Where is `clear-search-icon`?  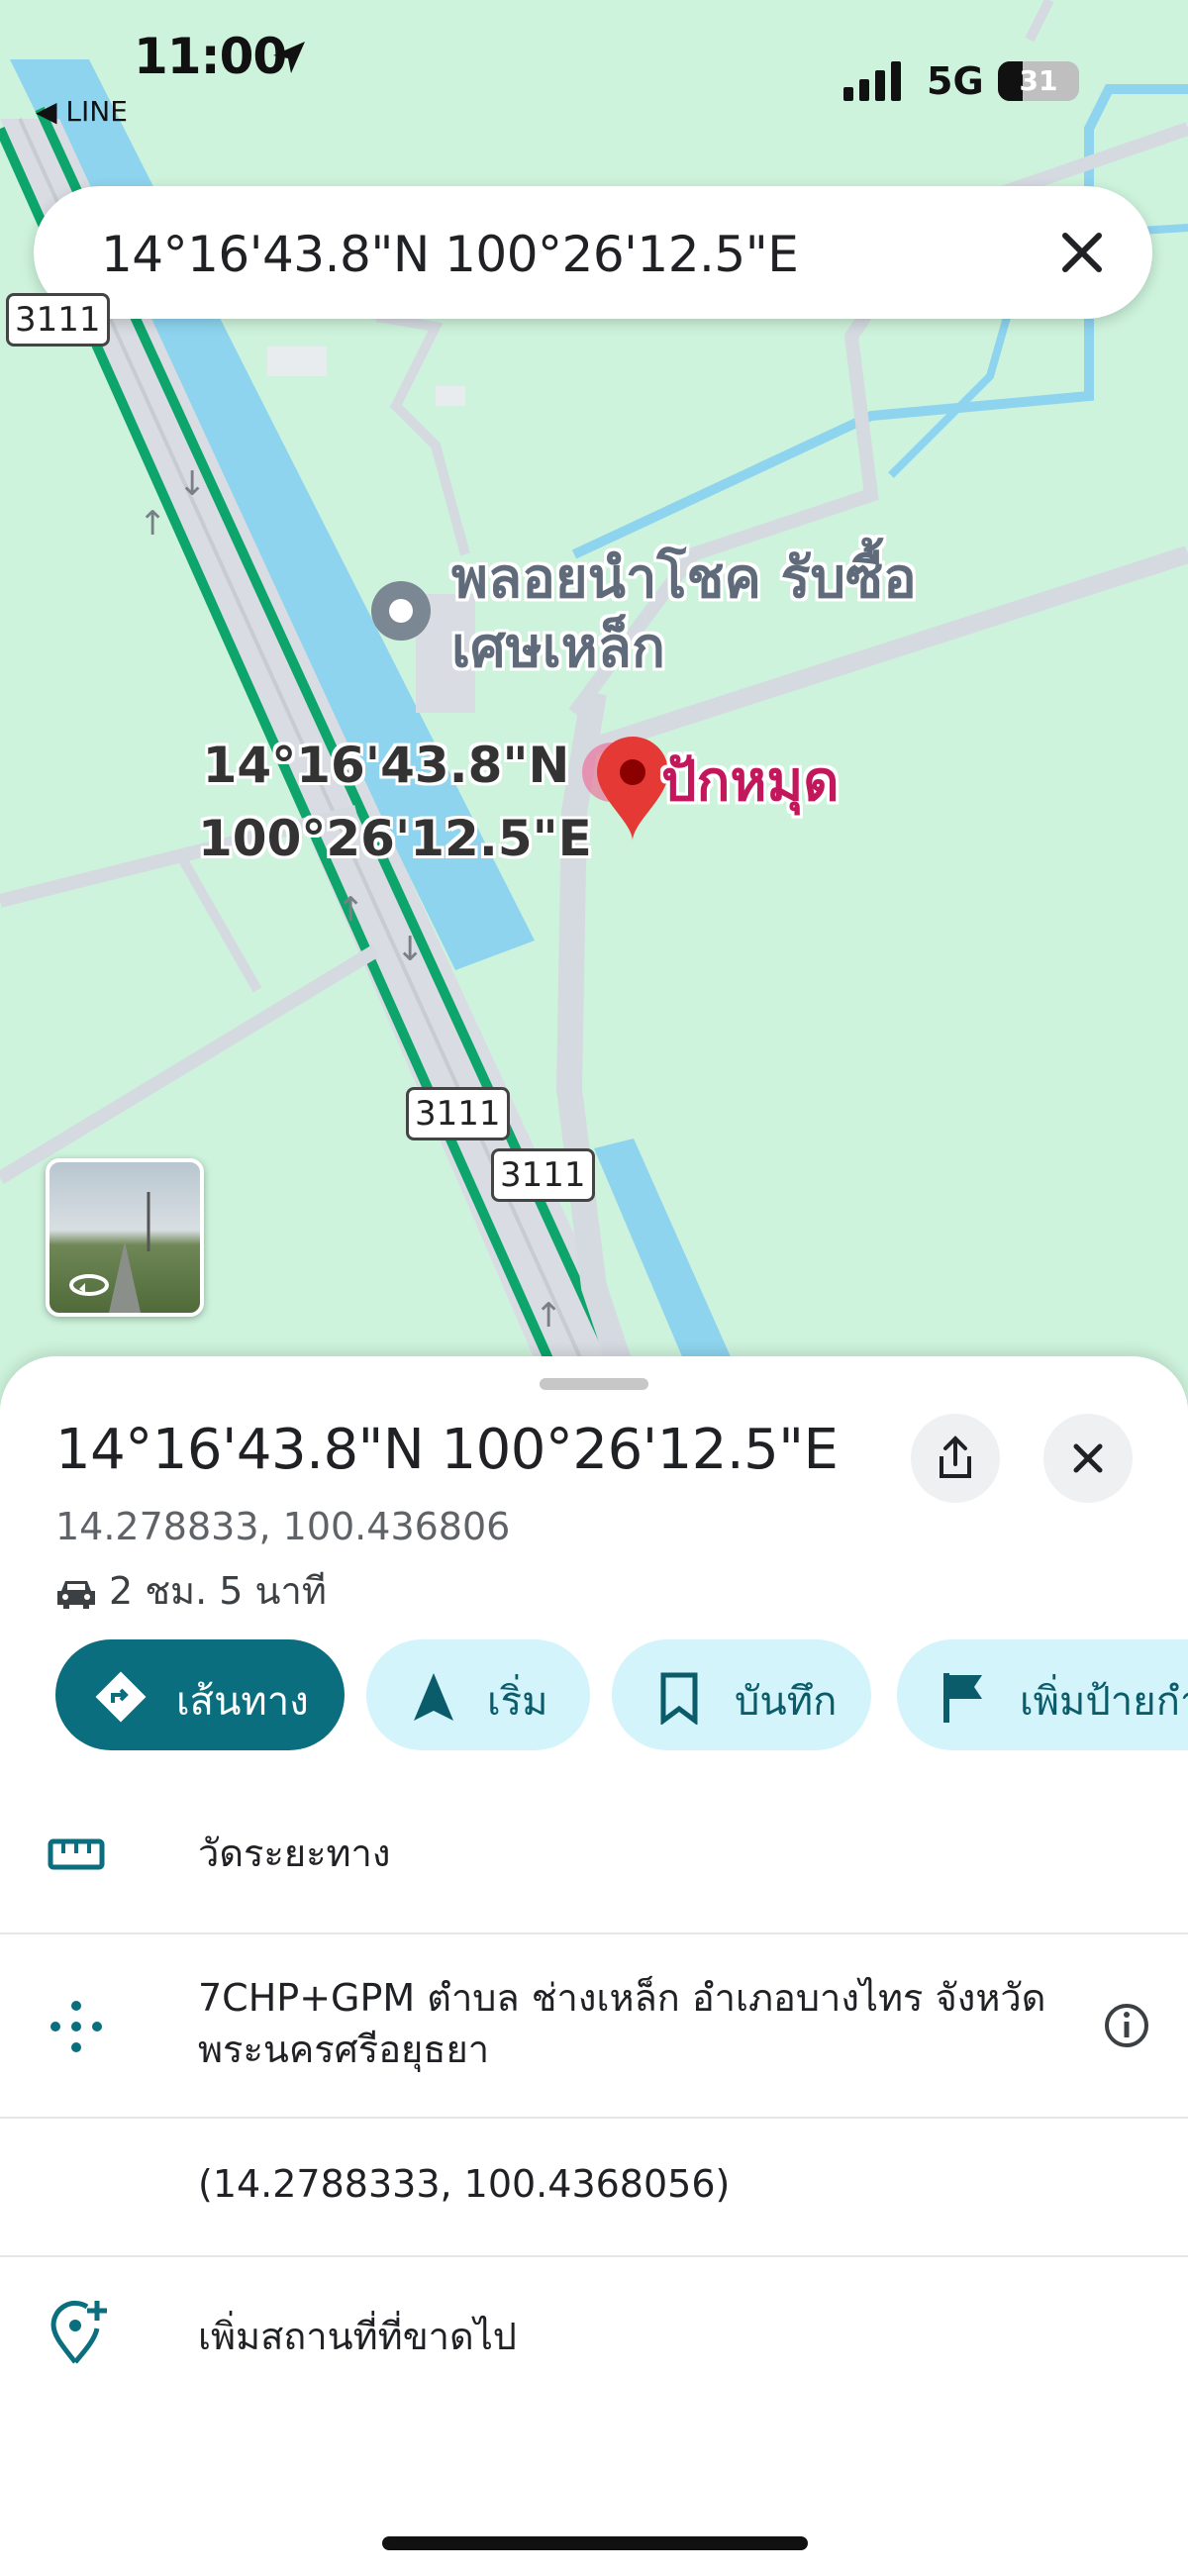 clear-search-icon is located at coordinates (1082, 253).